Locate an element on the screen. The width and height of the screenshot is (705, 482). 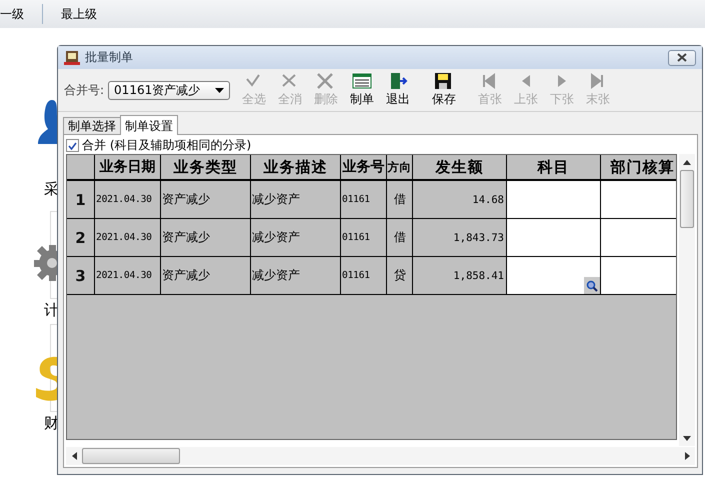
tab: 制单设置 is located at coordinates (149, 125).